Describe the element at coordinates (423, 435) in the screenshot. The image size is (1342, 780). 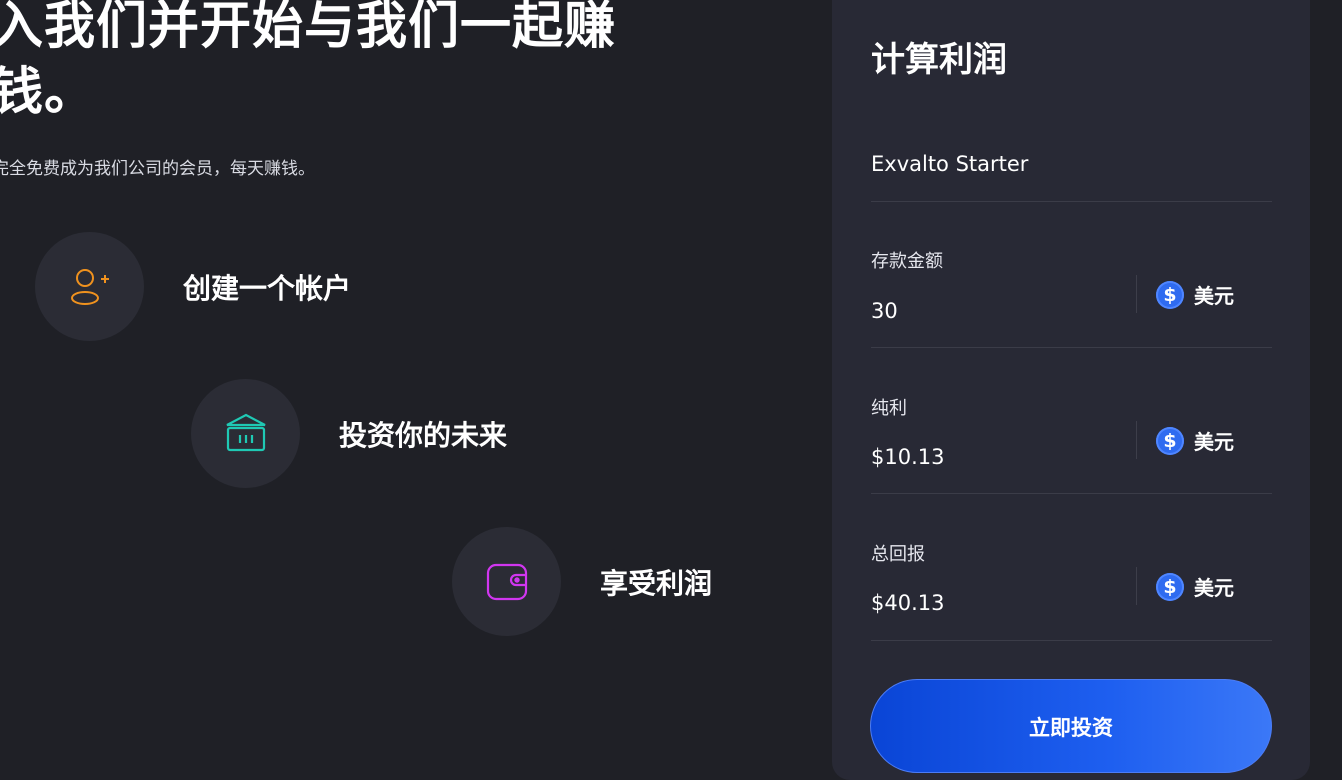
I see `step-label: 投资你的未来` at that location.